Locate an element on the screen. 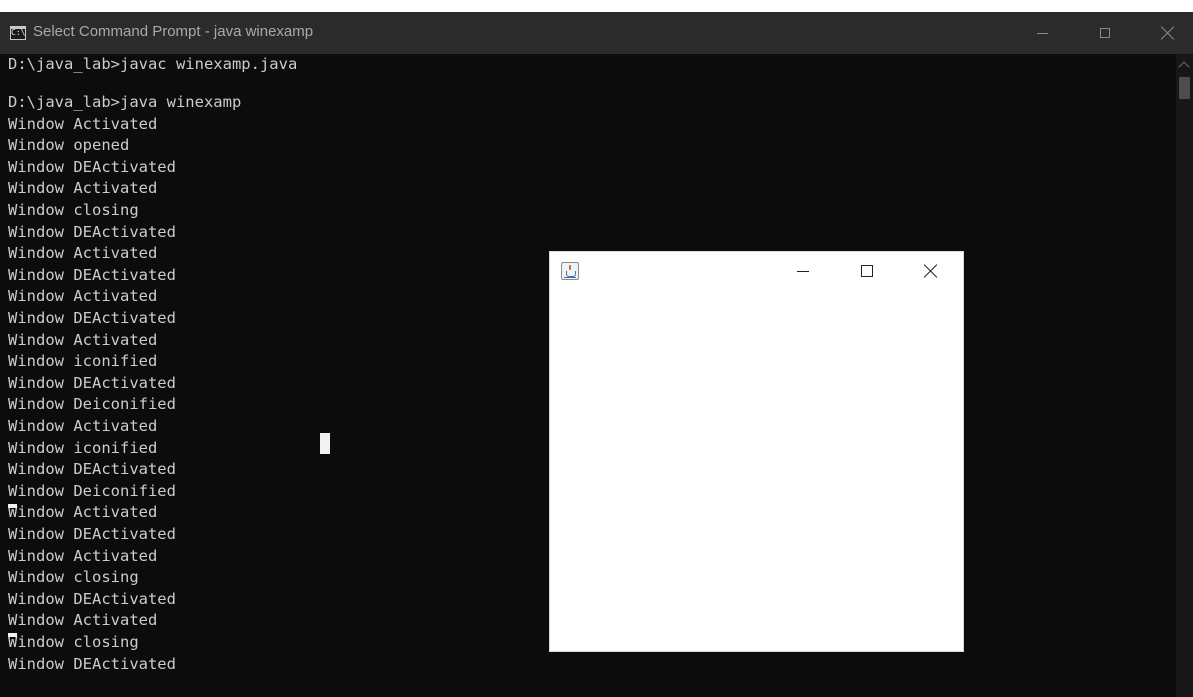 This screenshot has width=1193, height=697. java-close-button is located at coordinates (931, 271).